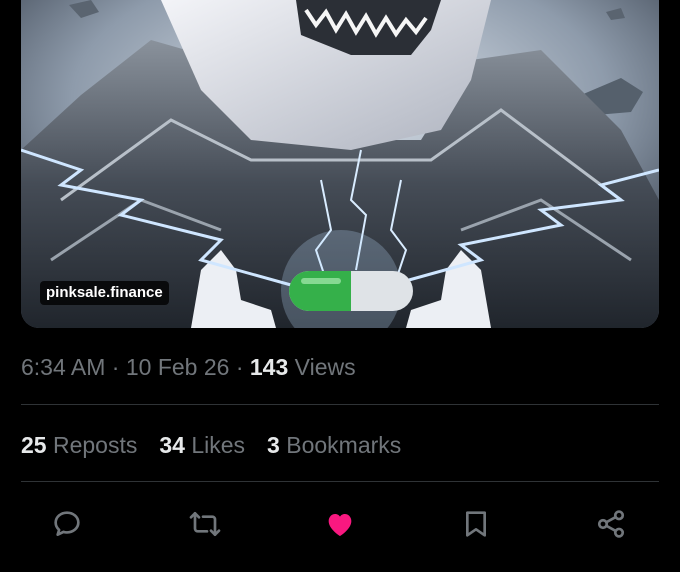 This screenshot has height=572, width=680. I want to click on views-count: 143, so click(269, 367).